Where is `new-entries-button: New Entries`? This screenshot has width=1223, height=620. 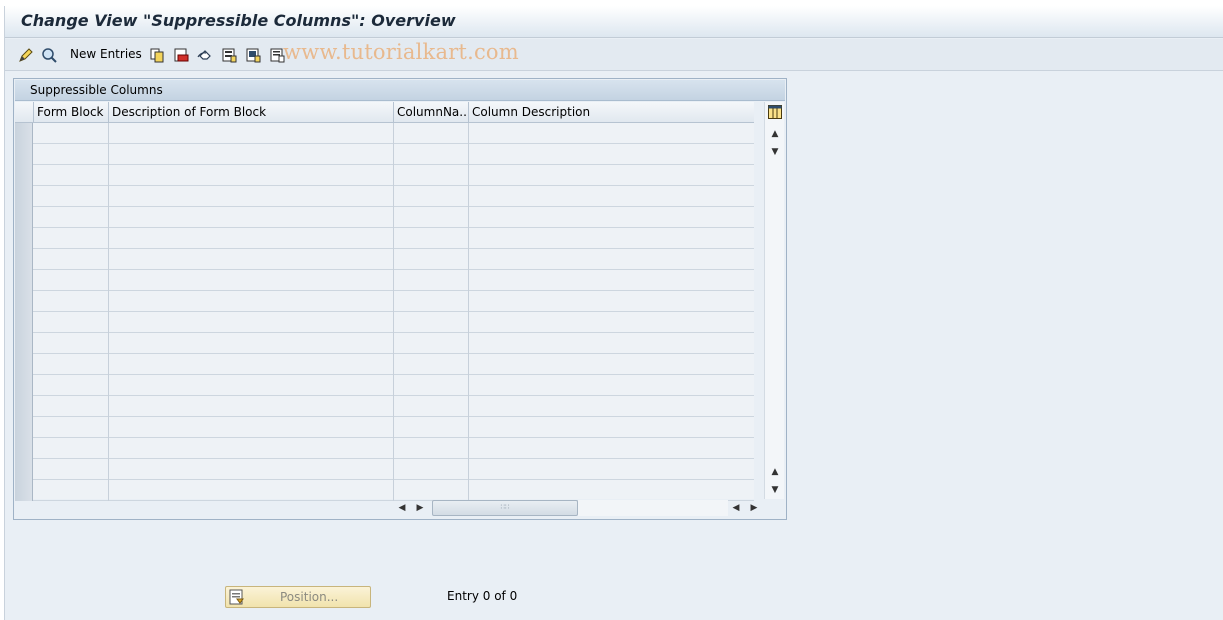 new-entries-button: New Entries is located at coordinates (106, 54).